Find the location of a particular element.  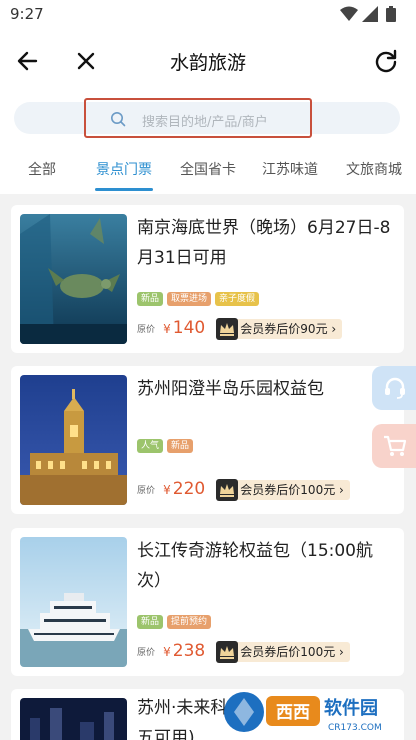

tab-culture-mall: 文旅商城 is located at coordinates (374, 169).